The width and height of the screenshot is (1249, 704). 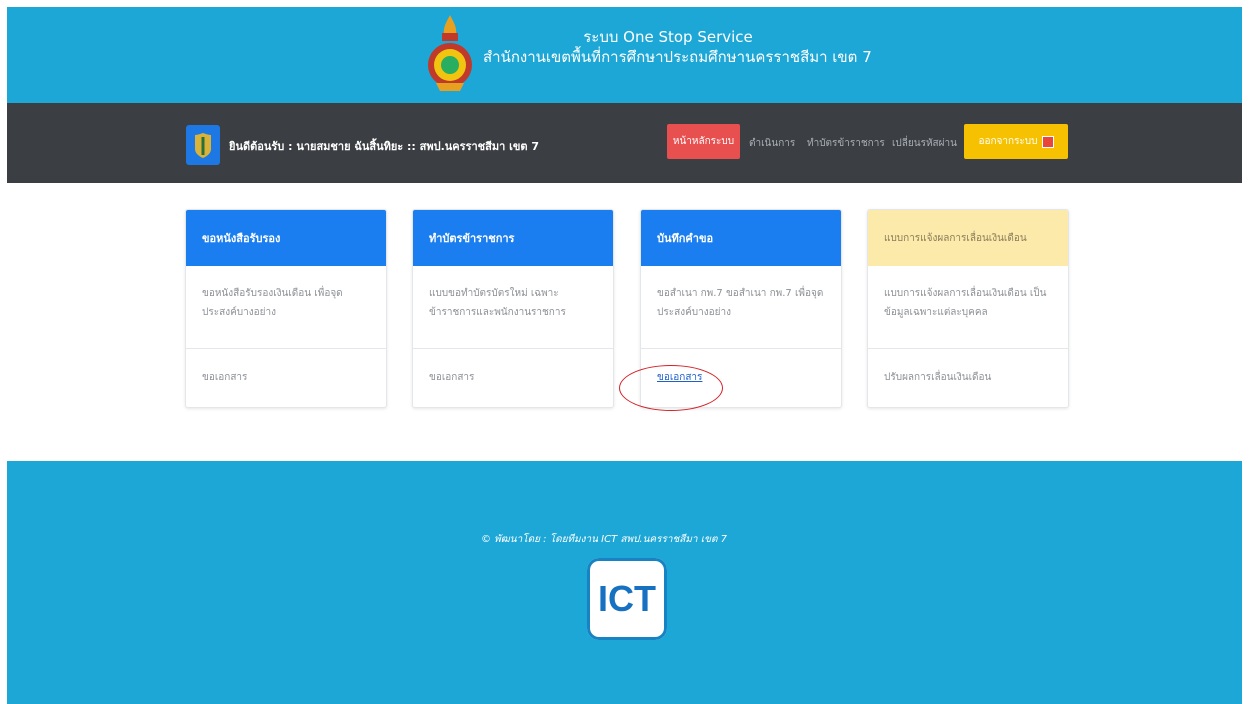 What do you see at coordinates (1047, 141) in the screenshot?
I see `logout-icon` at bounding box center [1047, 141].